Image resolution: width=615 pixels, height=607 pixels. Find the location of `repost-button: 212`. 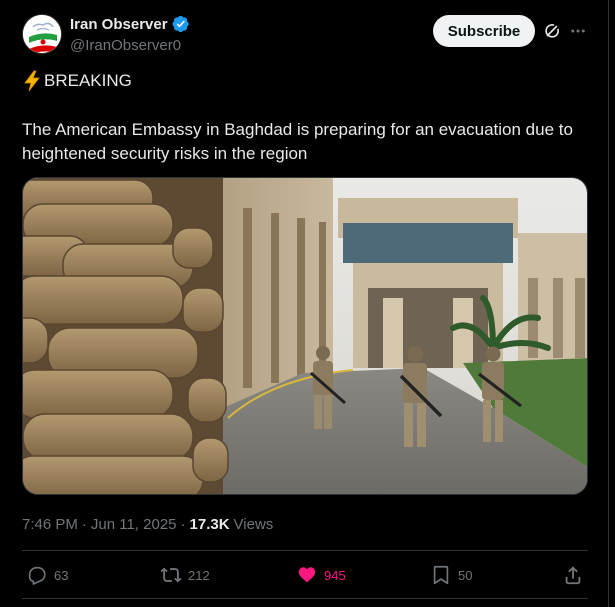

repost-button: 212 is located at coordinates (185, 575).